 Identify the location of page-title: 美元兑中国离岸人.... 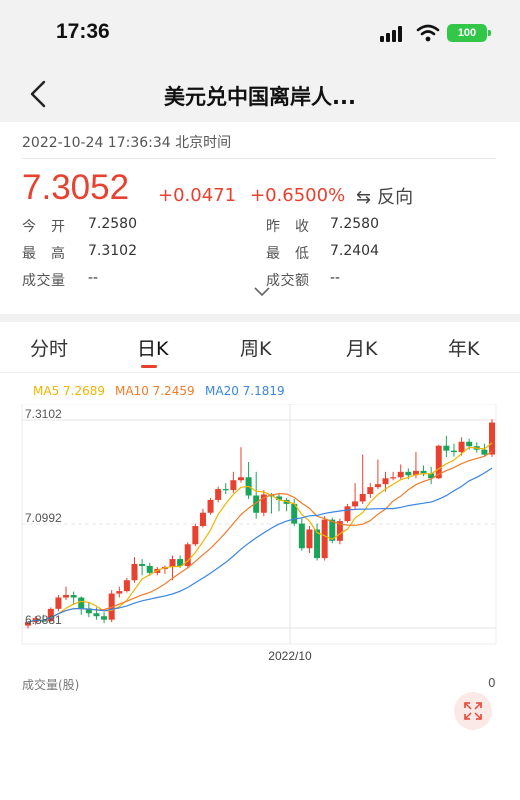
(260, 97).